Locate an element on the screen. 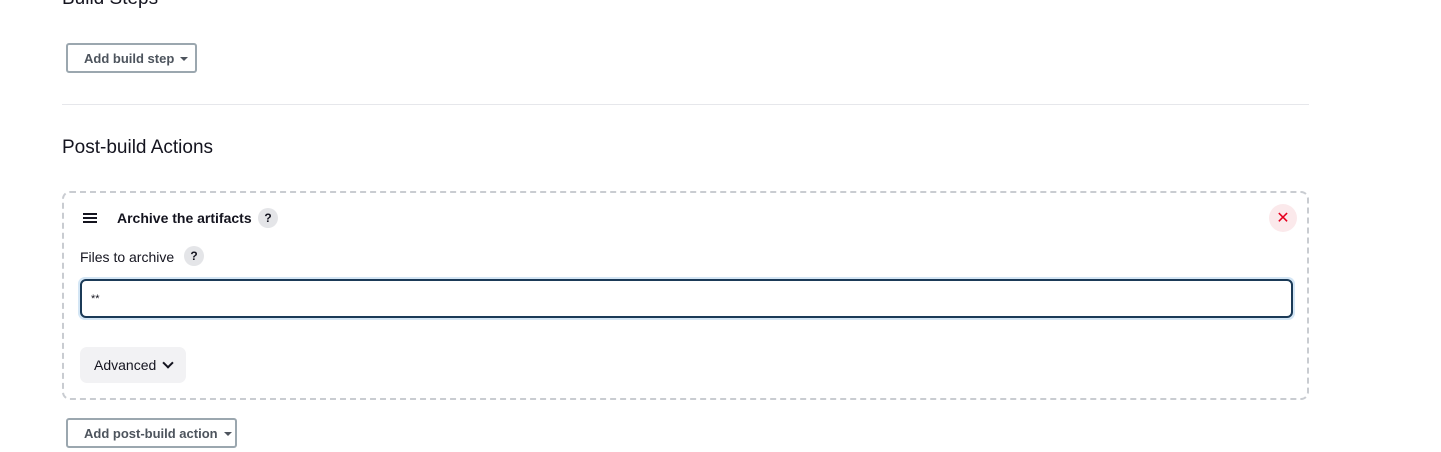 This screenshot has height=452, width=1441. archive-artifacts-title: Archive the artifacts is located at coordinates (184, 218).